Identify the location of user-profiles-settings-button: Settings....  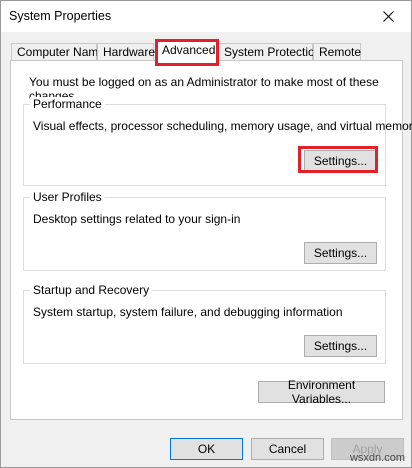
(340, 253).